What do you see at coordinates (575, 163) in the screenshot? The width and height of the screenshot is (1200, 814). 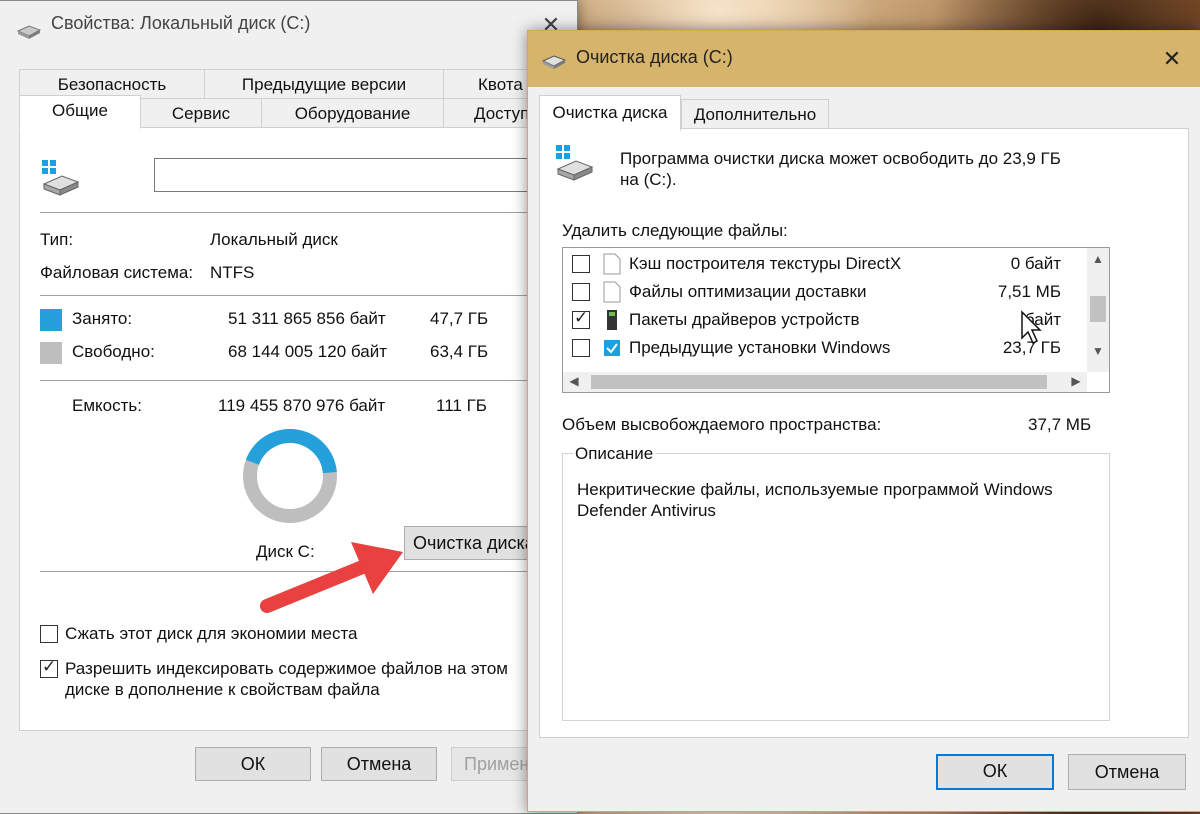 I see `cleanup-drive-icon-large` at bounding box center [575, 163].